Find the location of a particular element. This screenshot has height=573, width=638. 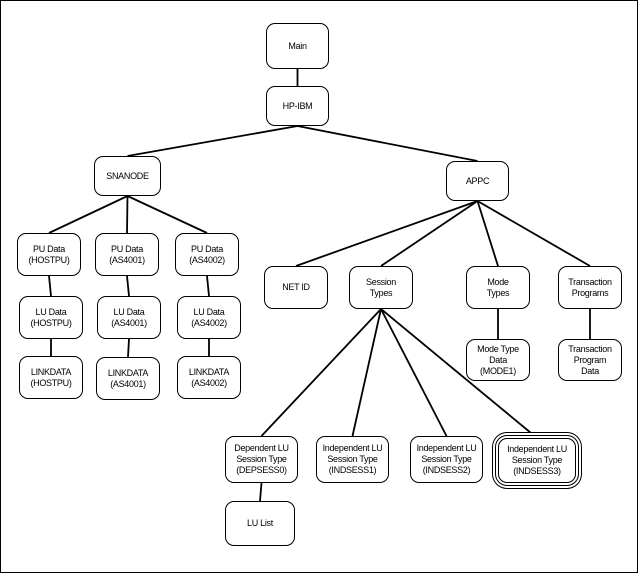

edge-appc-to-net_id is located at coordinates (386, 233).